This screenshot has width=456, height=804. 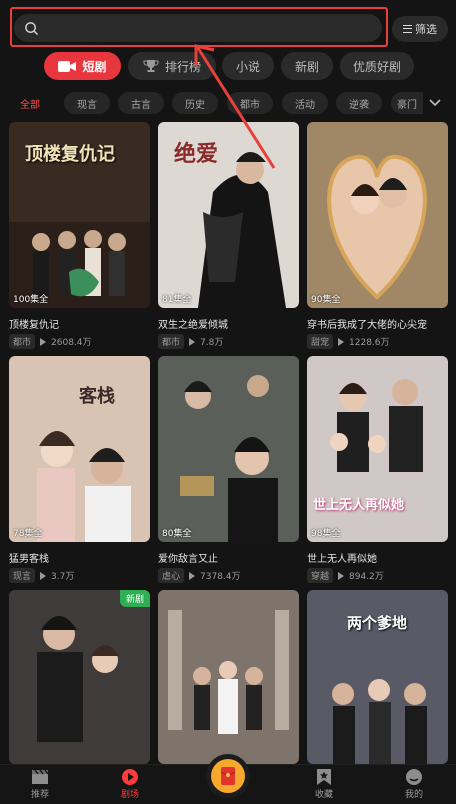 I want to click on tab-label: 优质好剧, so click(x=376, y=66).